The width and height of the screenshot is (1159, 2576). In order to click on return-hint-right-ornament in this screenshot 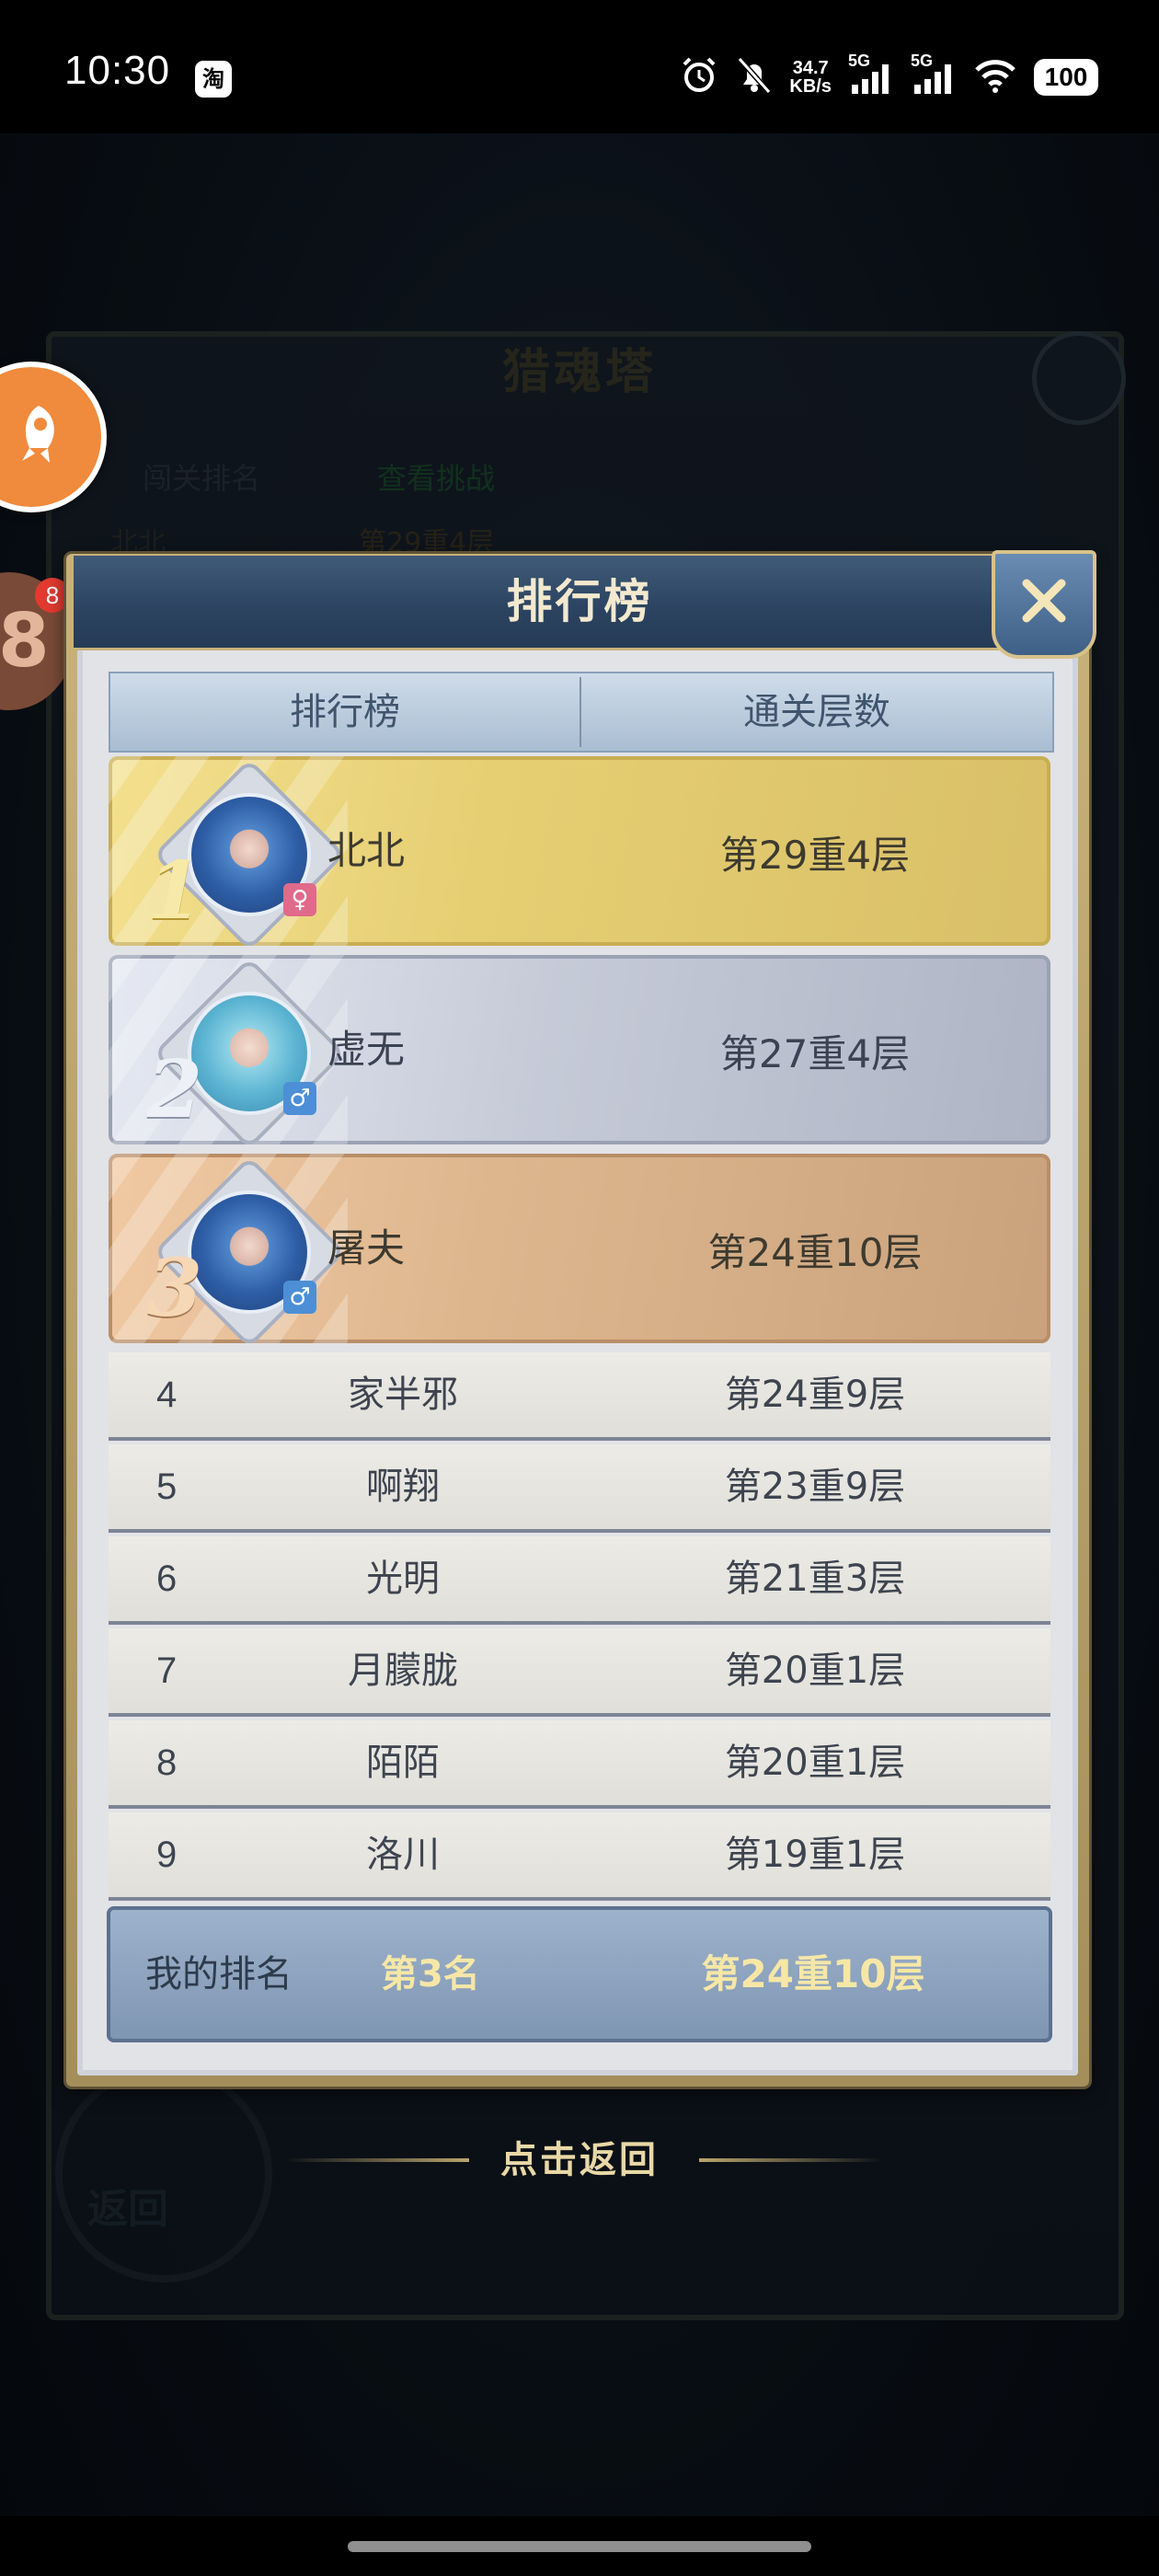, I will do `click(791, 2160)`.